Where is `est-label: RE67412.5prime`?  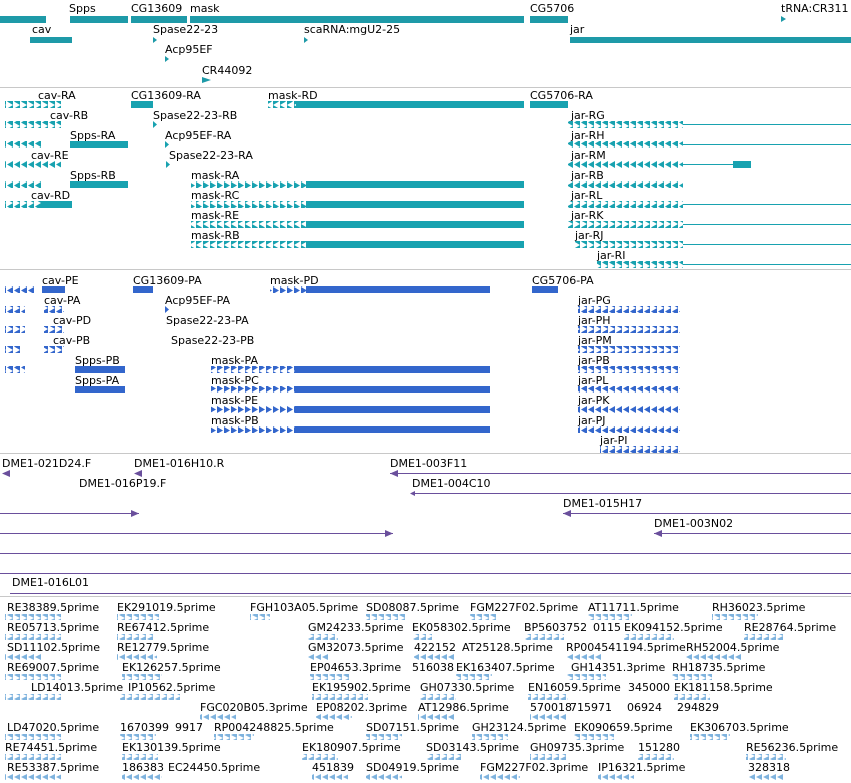 est-label: RE67412.5prime is located at coordinates (163, 627).